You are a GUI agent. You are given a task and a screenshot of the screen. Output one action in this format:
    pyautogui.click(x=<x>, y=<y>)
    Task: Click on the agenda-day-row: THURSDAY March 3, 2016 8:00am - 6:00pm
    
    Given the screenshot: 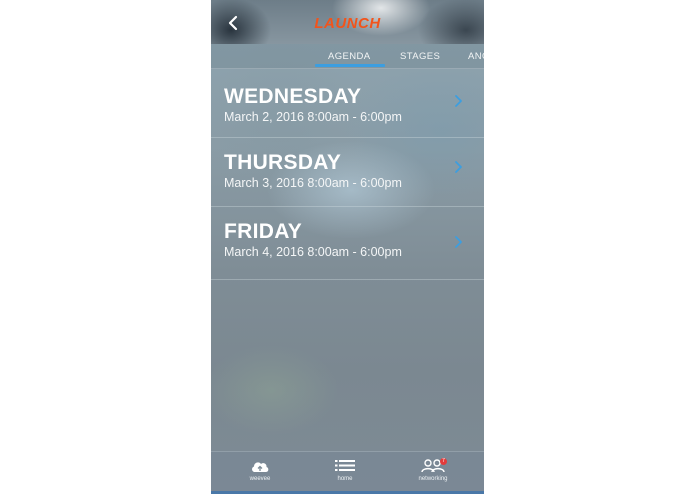 What is the action you would take?
    pyautogui.click(x=347, y=172)
    